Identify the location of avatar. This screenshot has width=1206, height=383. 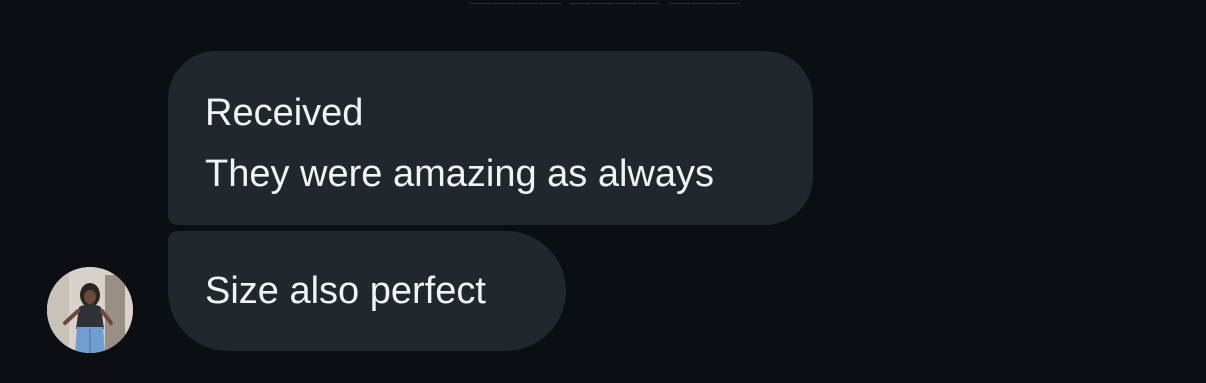
(90, 310).